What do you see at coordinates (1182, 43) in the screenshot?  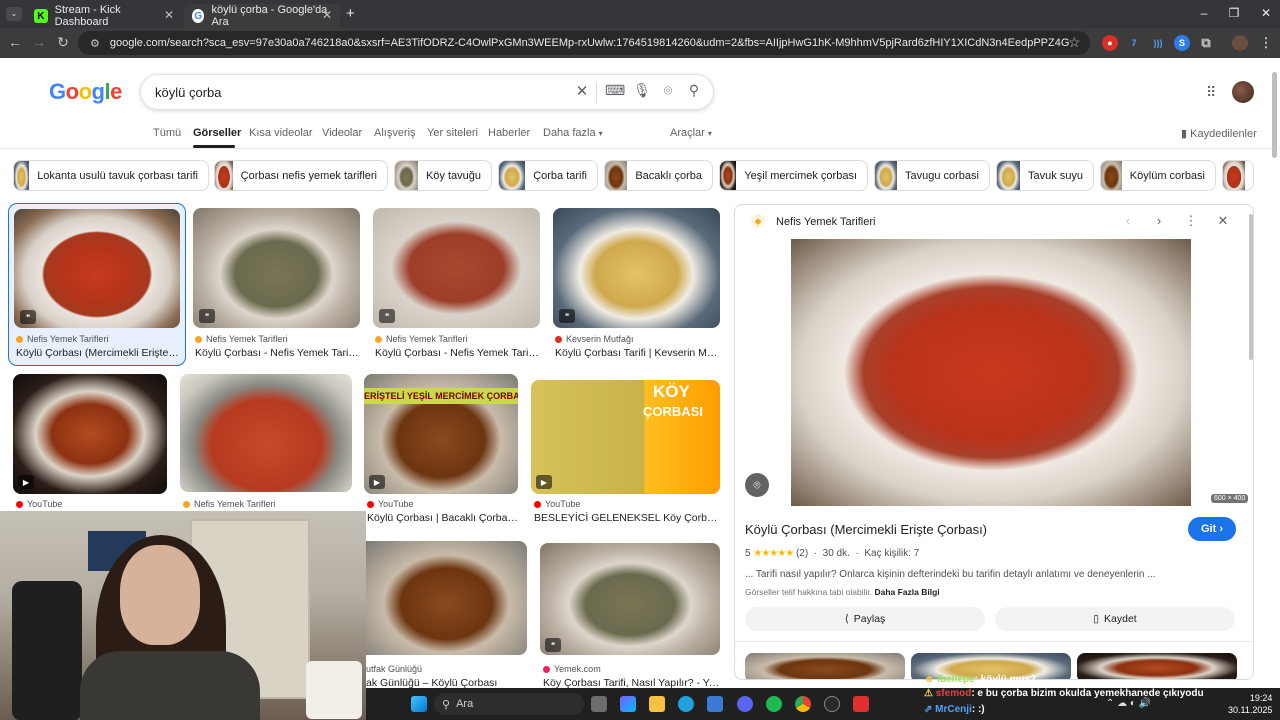 I see `extension-blue-icon: S` at bounding box center [1182, 43].